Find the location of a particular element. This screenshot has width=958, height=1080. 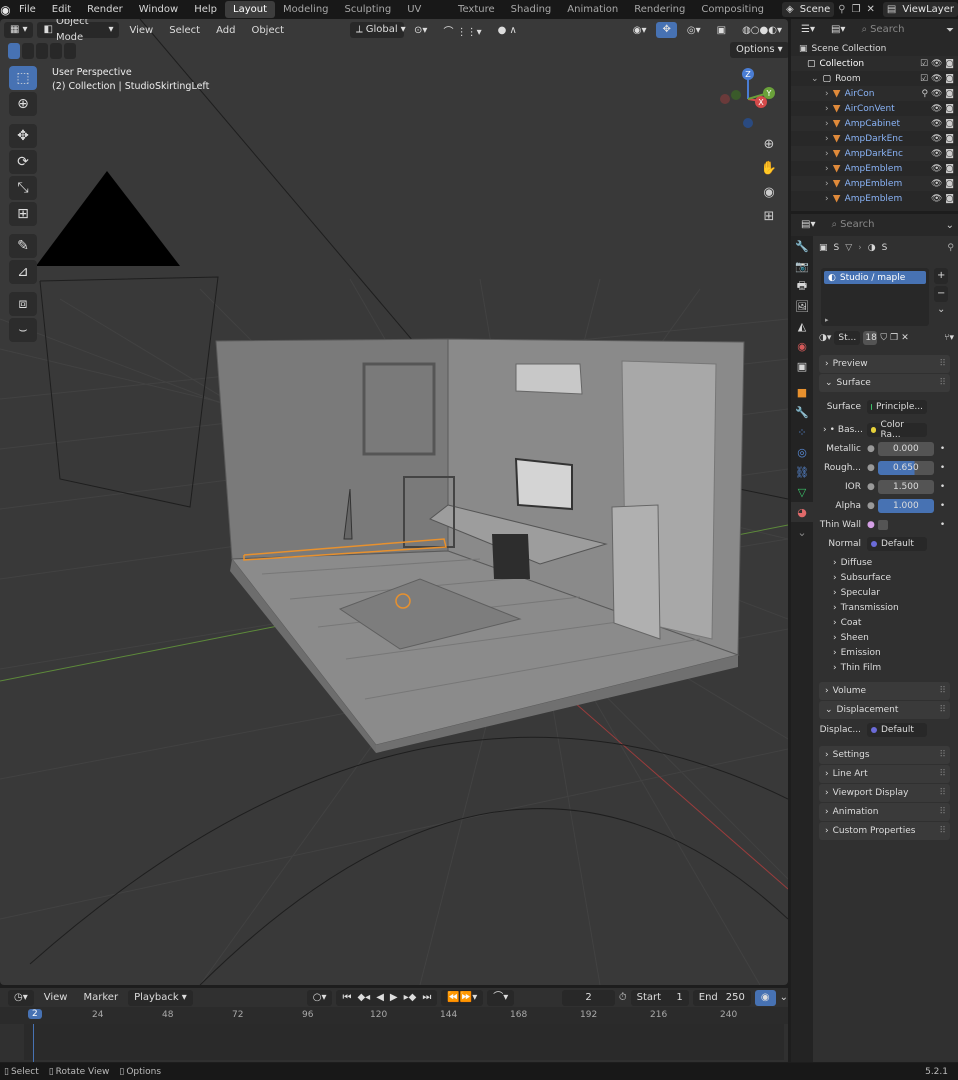

shading-modes-icon: ◍○●◐▾ is located at coordinates (762, 30).